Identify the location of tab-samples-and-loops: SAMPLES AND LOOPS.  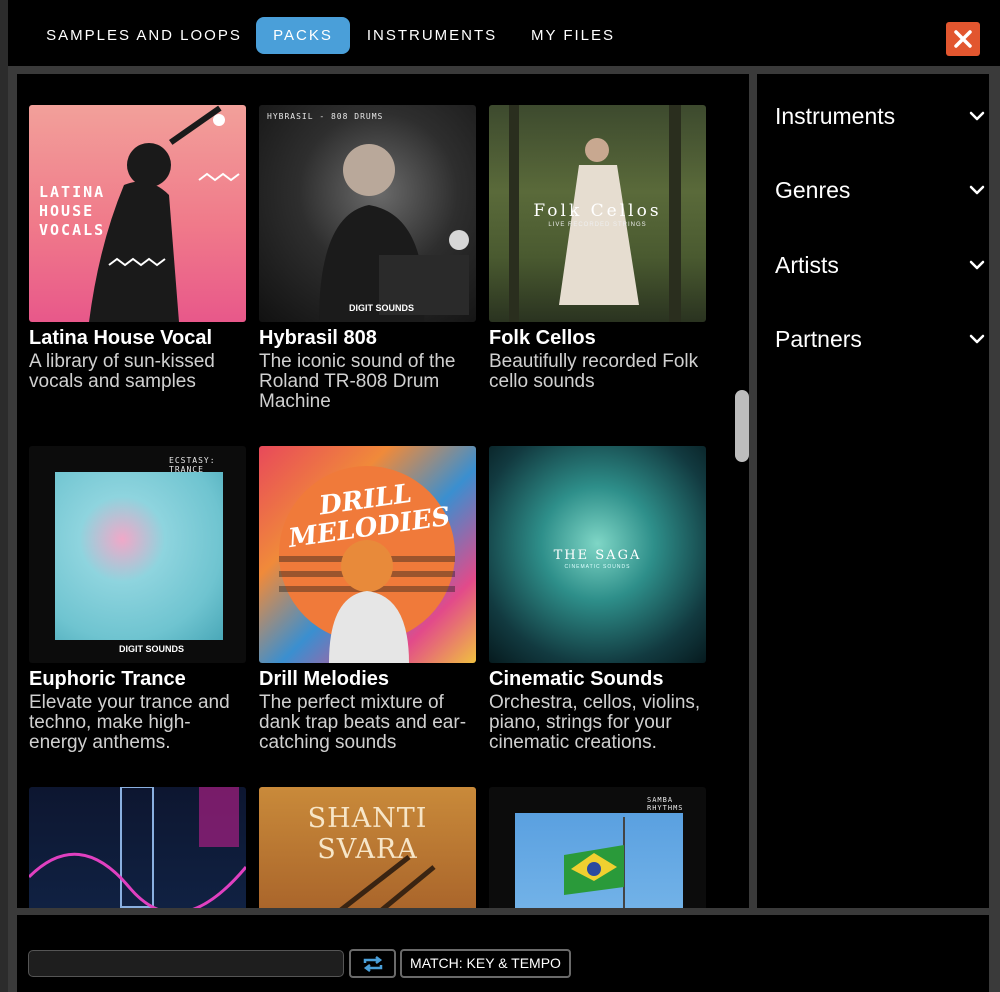
(144, 35).